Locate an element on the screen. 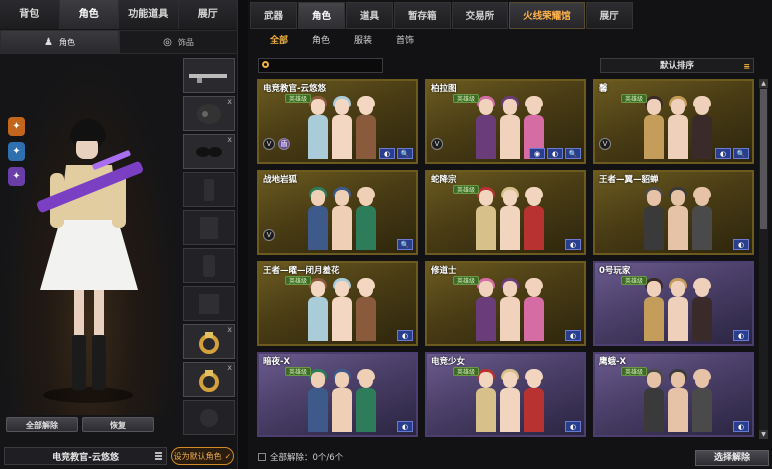  orange-badge-icon: ✦ is located at coordinates (16, 126).